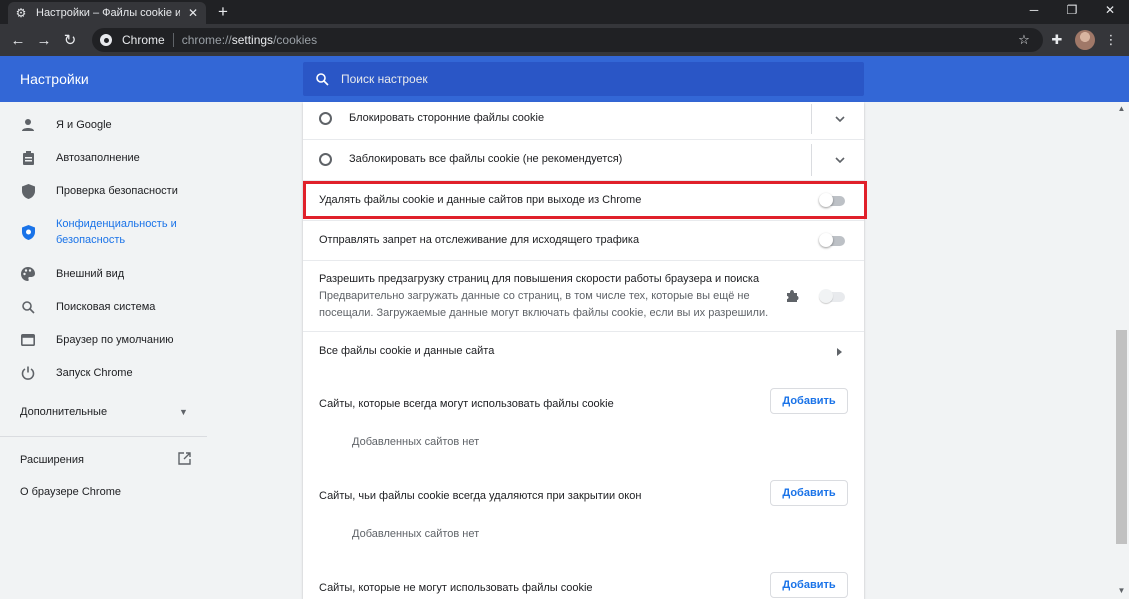 This screenshot has height=599, width=1129. I want to click on profile-avatar, so click(1085, 40).